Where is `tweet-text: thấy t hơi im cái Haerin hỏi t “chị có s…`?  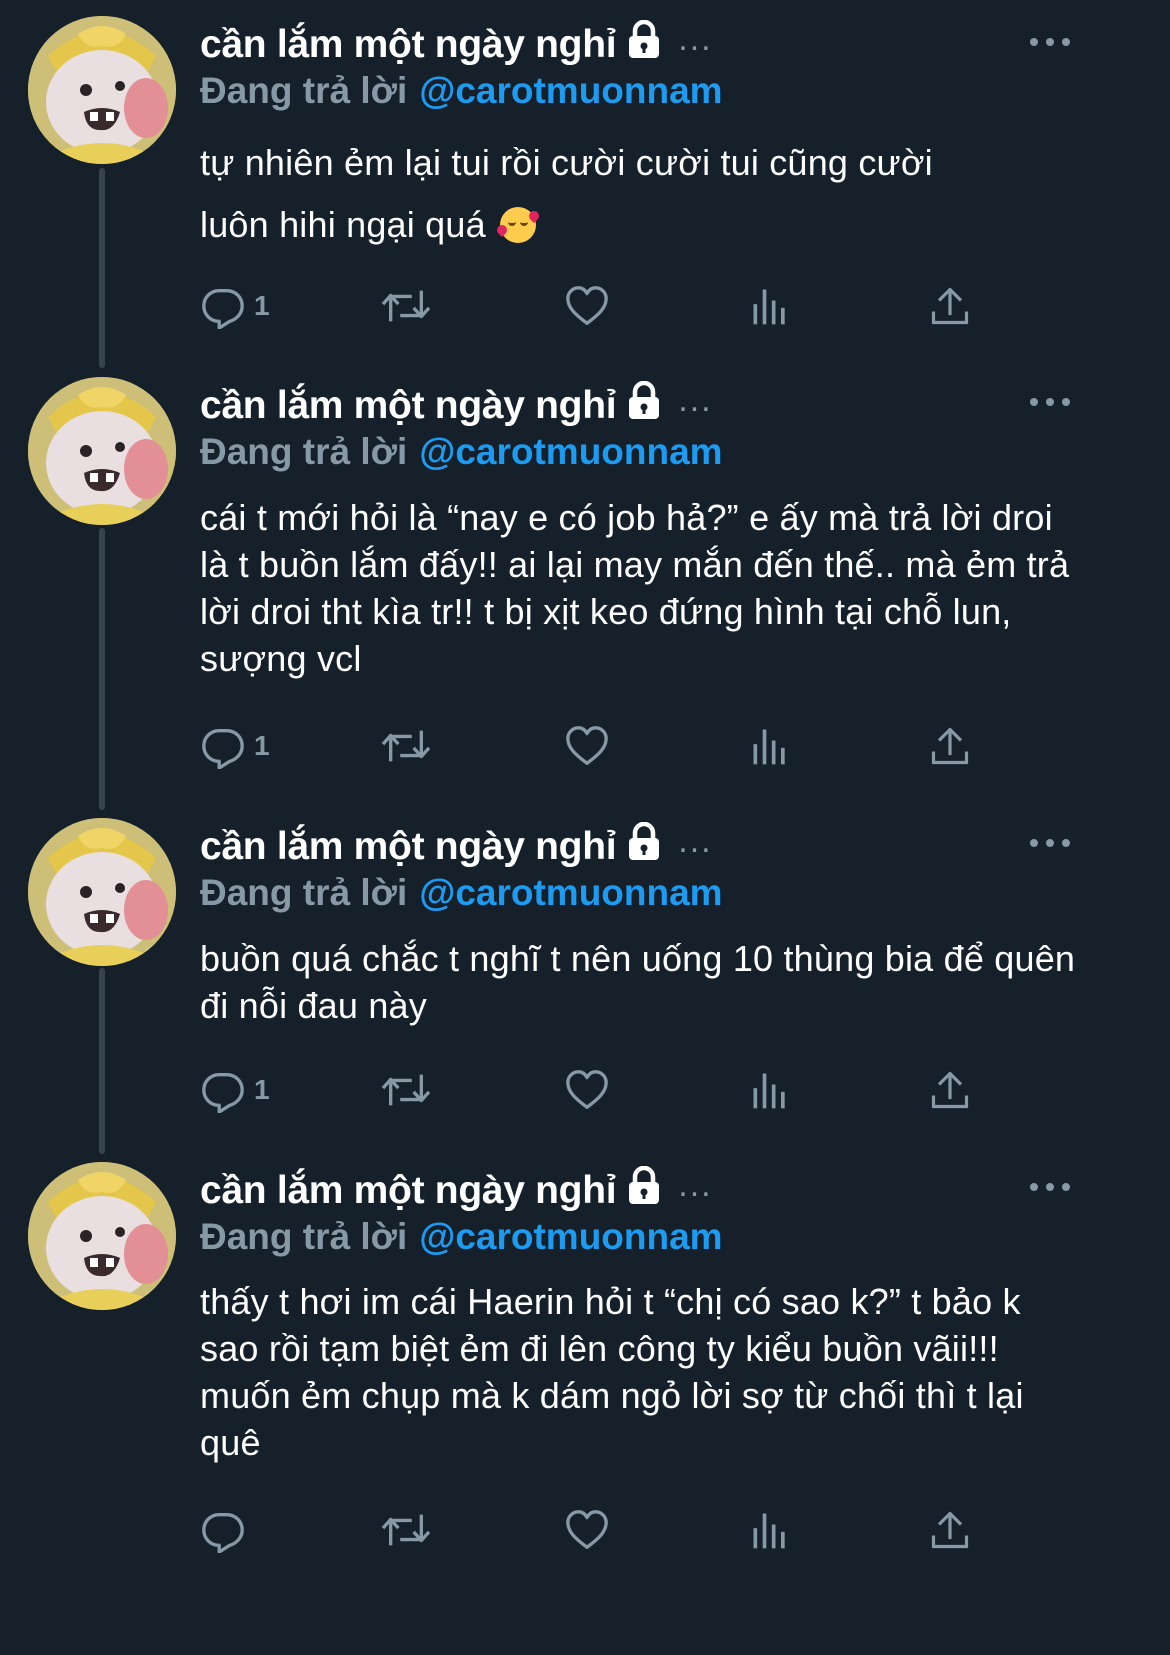 tweet-text: thấy t hơi im cái Haerin hỏi t “chị có s… is located at coordinates (612, 1372).